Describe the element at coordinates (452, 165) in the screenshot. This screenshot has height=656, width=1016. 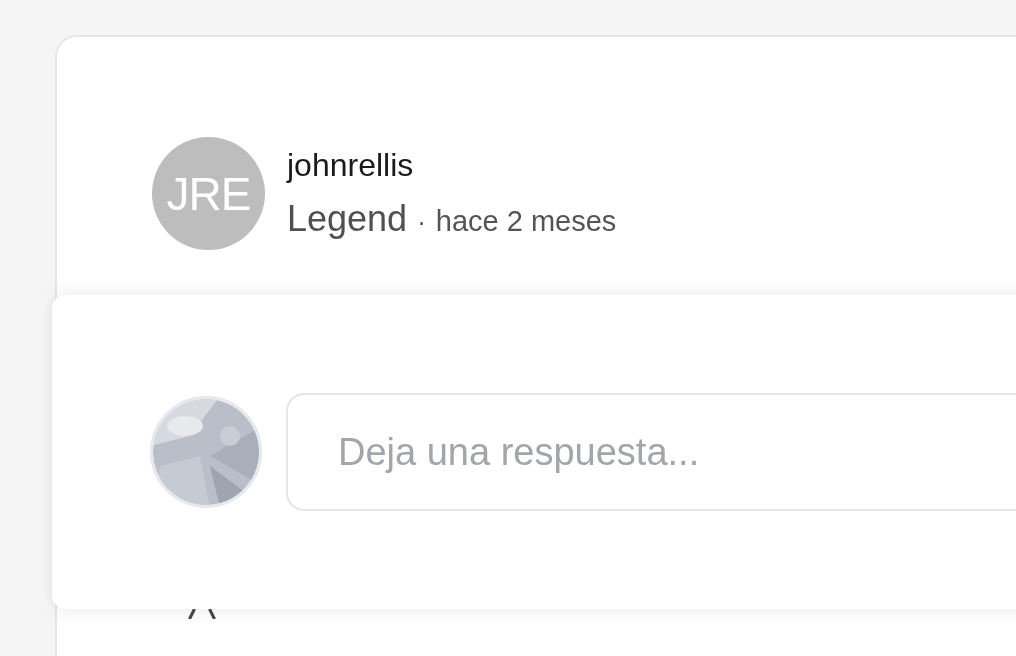
I see `author-name: johnrellis` at that location.